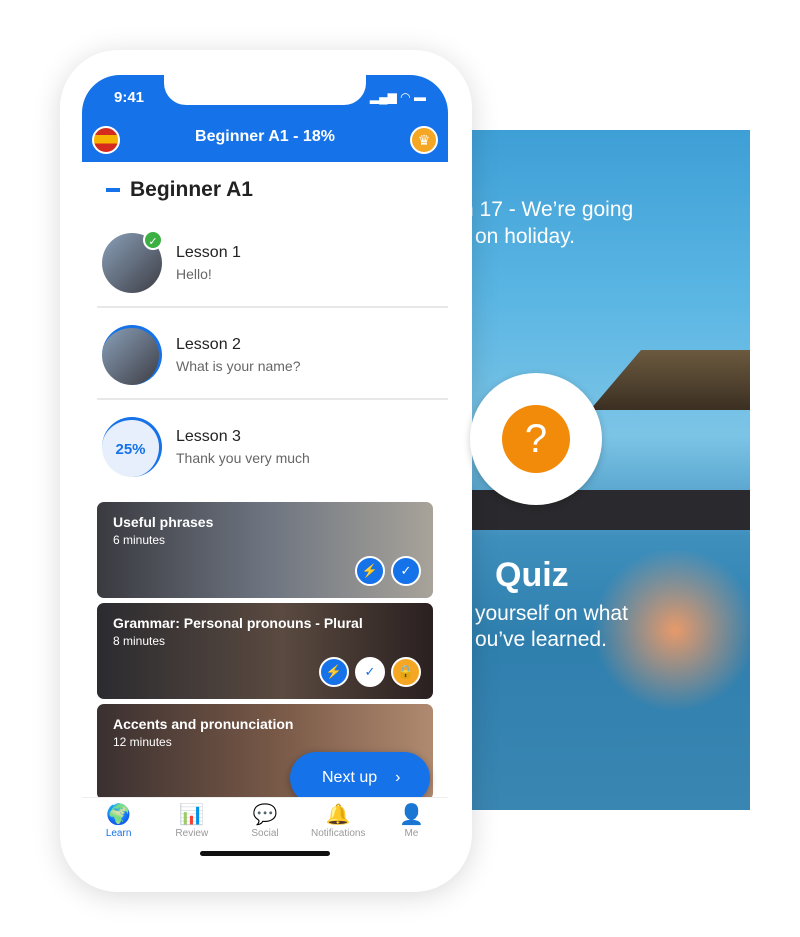  I want to click on quiz-desc-line2: ou’ve learned., so click(541, 639).